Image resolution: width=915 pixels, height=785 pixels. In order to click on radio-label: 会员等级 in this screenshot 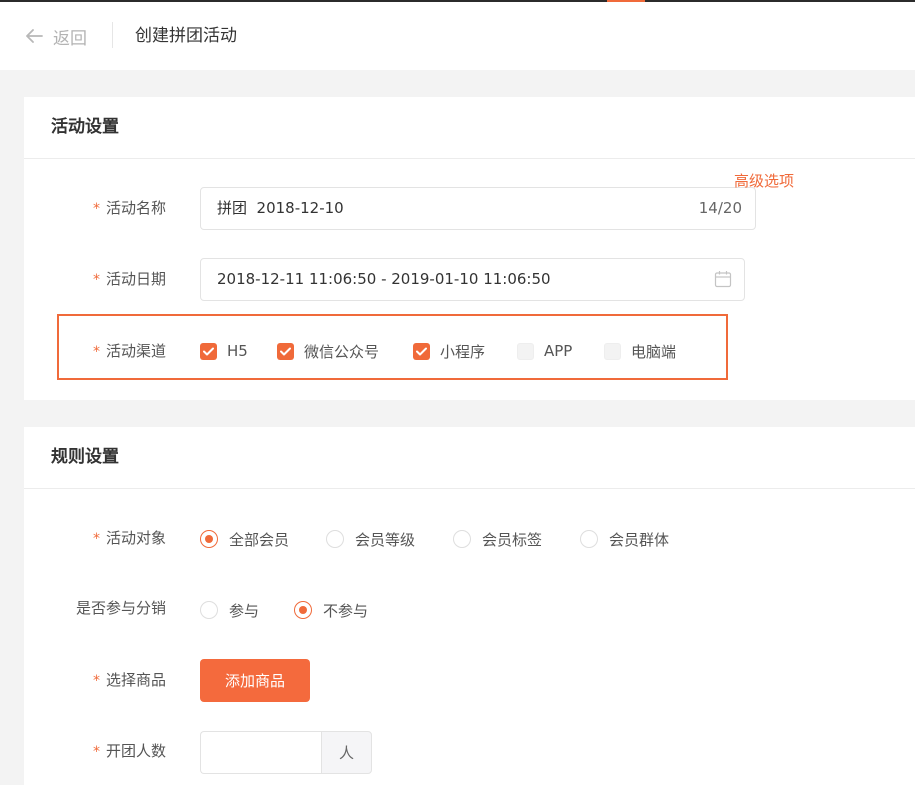, I will do `click(385, 539)`.